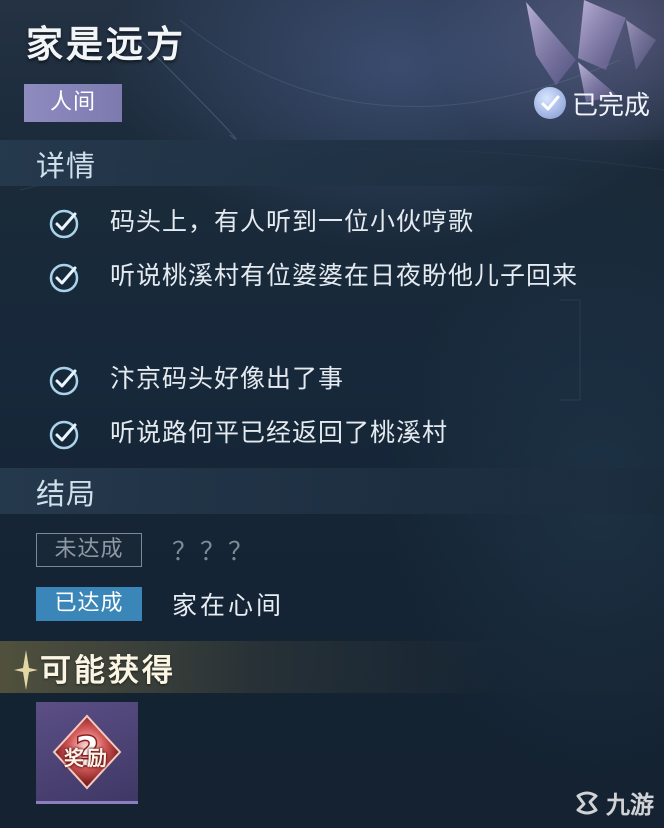 The height and width of the screenshot is (828, 664). Describe the element at coordinates (610, 105) in the screenshot. I see `completed-status-text: 已完成` at that location.